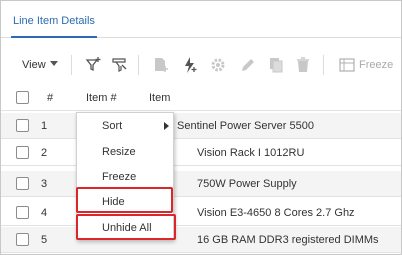 Image resolution: width=402 pixels, height=255 pixels. I want to click on freeze-icon, so click(347, 65).